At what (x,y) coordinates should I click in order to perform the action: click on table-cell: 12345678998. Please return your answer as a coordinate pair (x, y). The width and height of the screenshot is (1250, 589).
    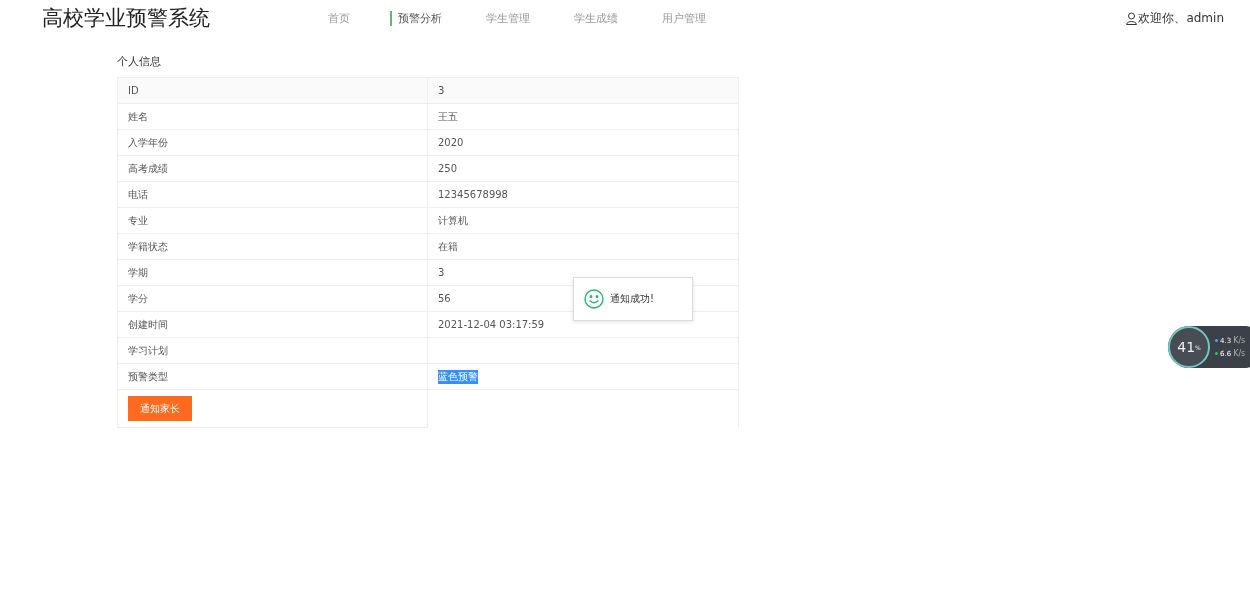
    Looking at the image, I should click on (473, 194).